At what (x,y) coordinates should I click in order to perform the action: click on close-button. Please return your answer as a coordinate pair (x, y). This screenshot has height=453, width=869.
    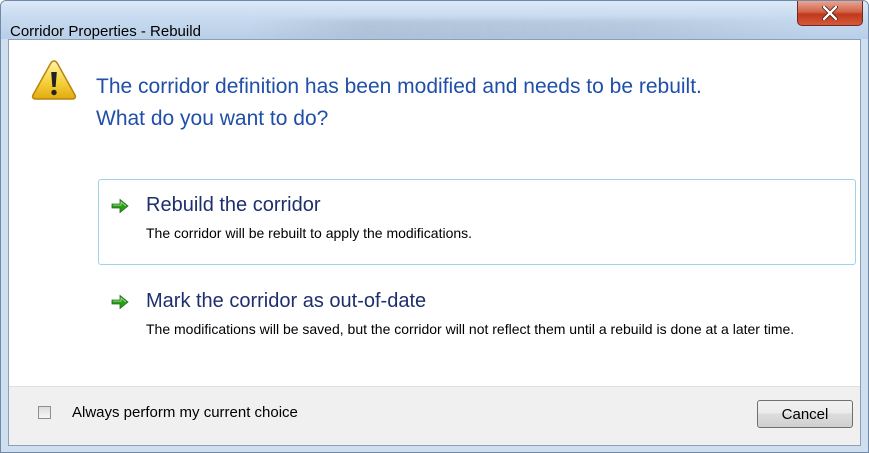
    Looking at the image, I should click on (830, 13).